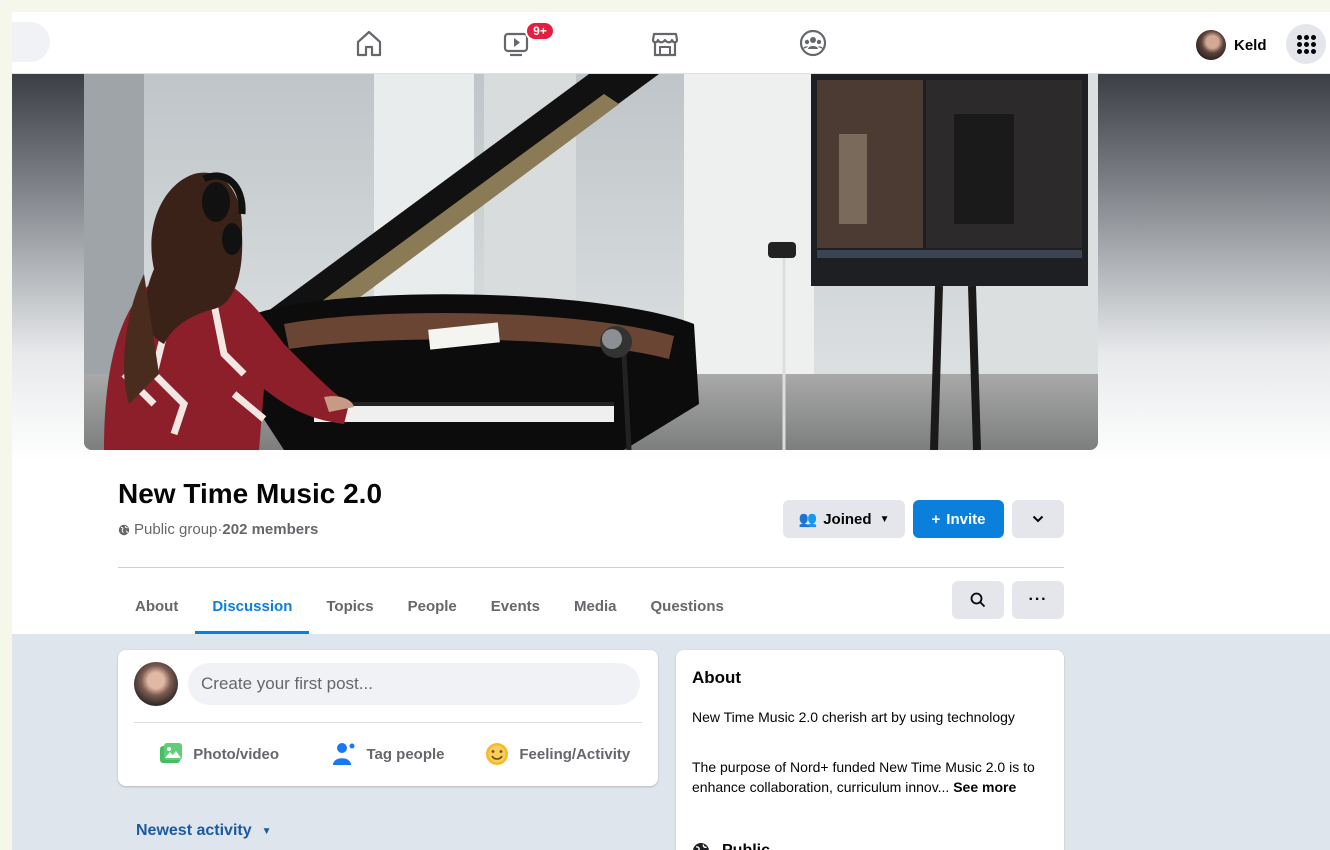 The height and width of the screenshot is (850, 1330). I want to click on group-search-button, so click(978, 600).